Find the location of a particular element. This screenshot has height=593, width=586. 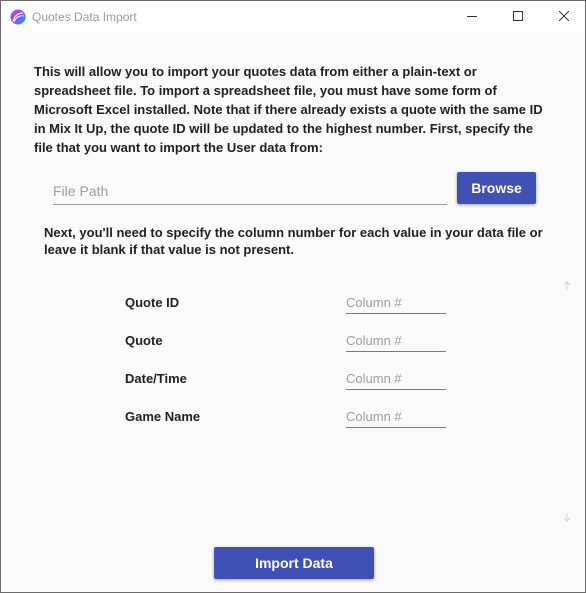

game-name-label: Game Name is located at coordinates (163, 416).